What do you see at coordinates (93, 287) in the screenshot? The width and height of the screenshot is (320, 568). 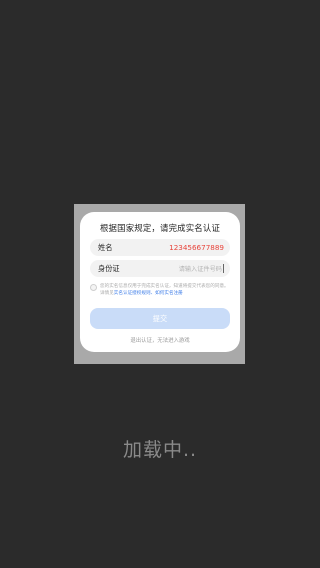 I see `agreement-checkbox` at bounding box center [93, 287].